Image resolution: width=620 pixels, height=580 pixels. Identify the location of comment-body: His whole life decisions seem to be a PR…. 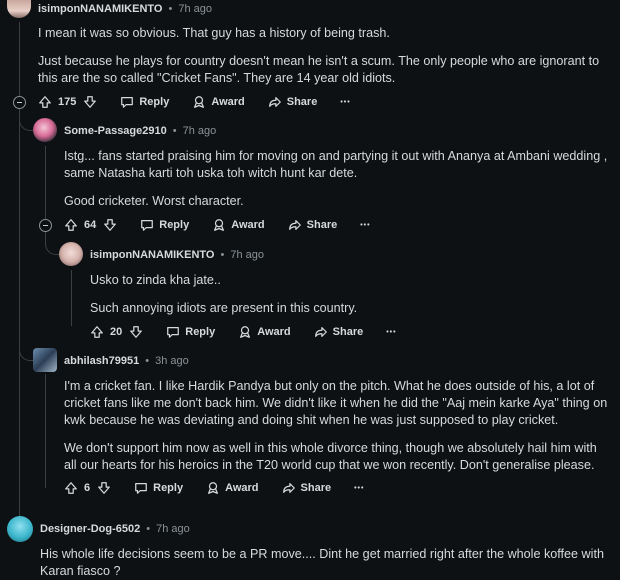
(326, 563).